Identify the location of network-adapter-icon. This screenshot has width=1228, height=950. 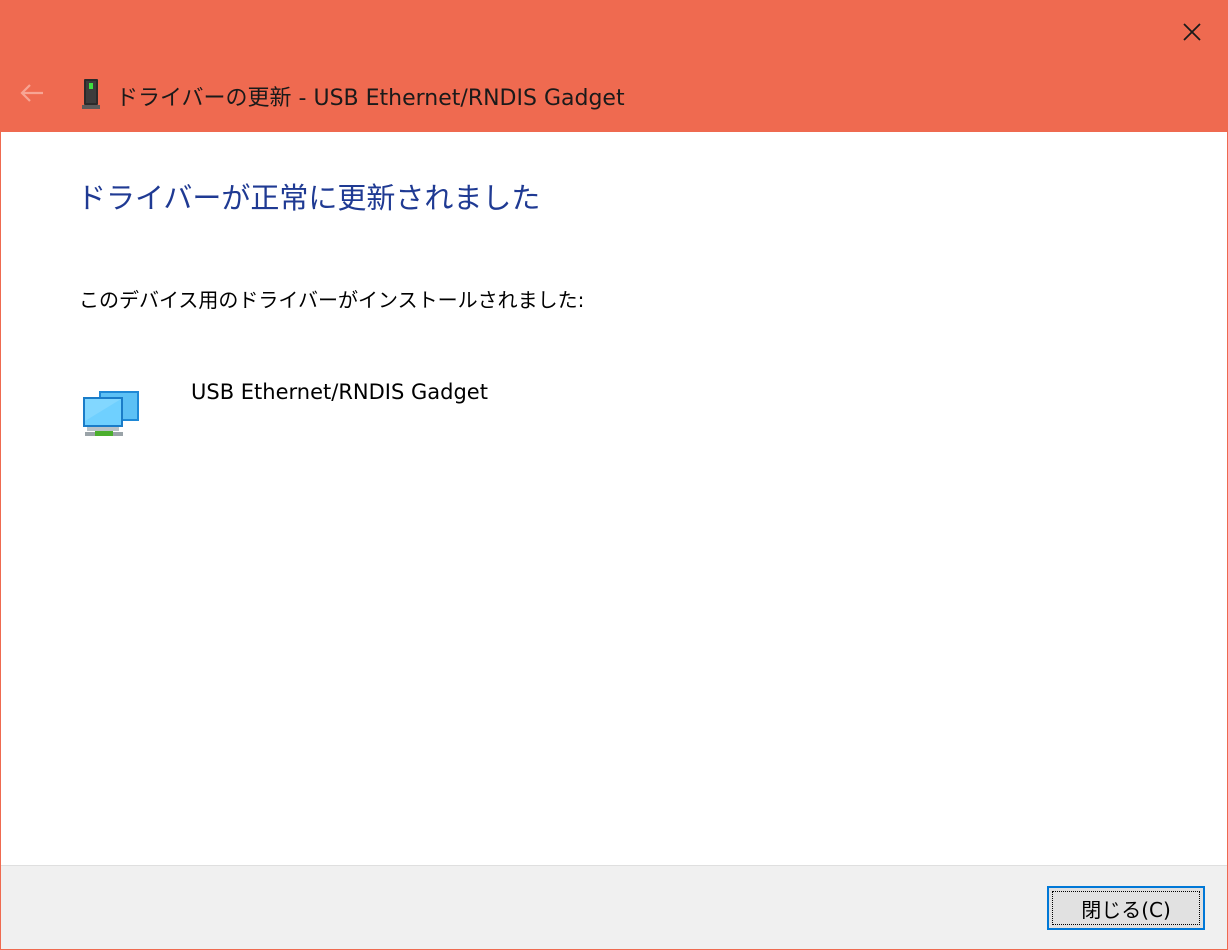
(111, 413).